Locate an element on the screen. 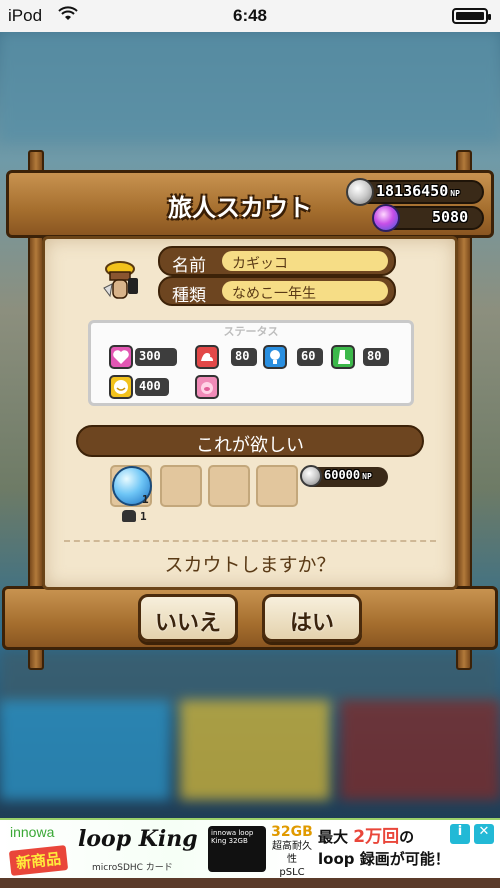 This screenshot has height=888, width=500. ad-spec: 32GB 超高耐久性 pSLC is located at coordinates (292, 851).